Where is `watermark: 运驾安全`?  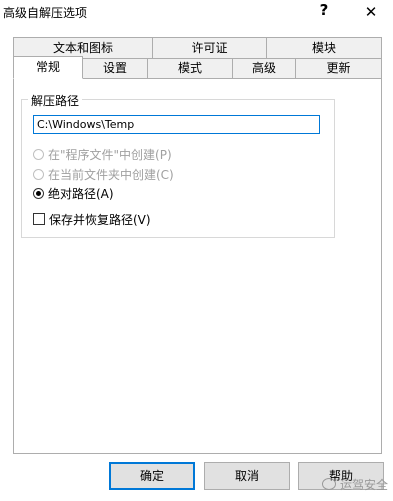 watermark: 运驾安全 is located at coordinates (355, 484).